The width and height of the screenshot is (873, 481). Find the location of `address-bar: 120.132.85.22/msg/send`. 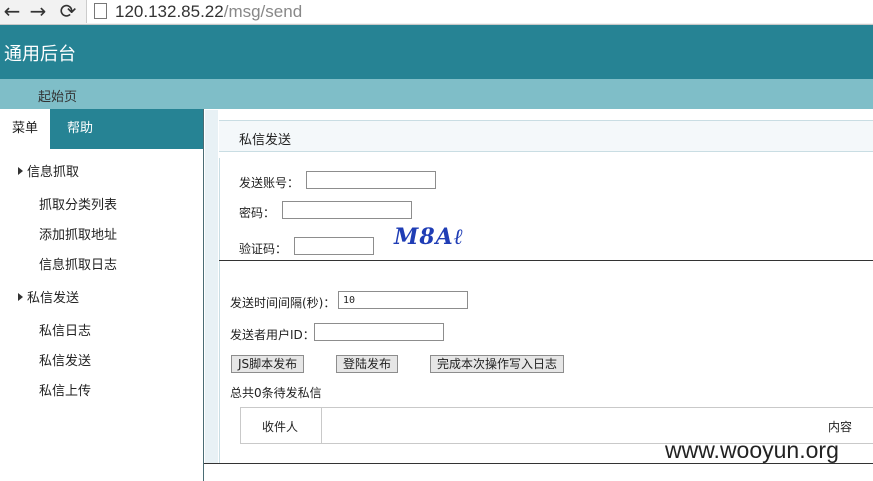

address-bar: 120.132.85.22/msg/send is located at coordinates (479, 11).